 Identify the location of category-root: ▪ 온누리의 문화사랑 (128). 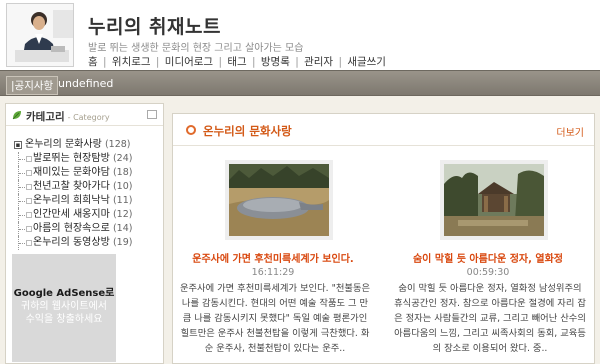
(86, 145).